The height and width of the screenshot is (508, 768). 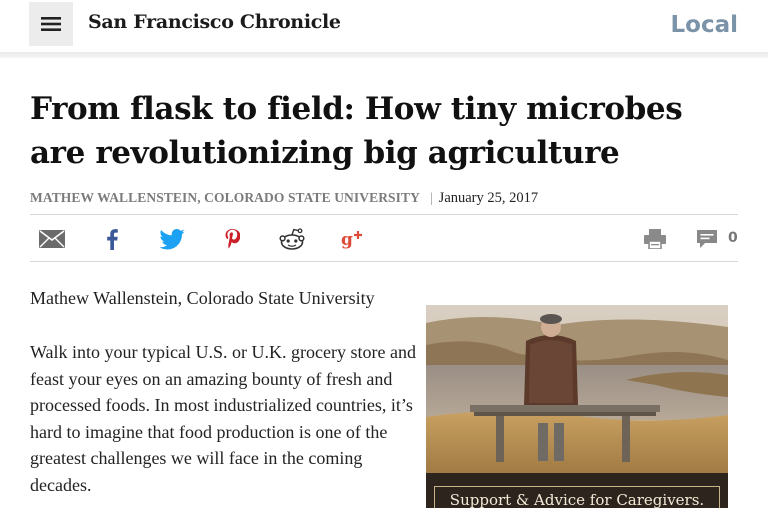 I want to click on print-button, so click(x=655, y=239).